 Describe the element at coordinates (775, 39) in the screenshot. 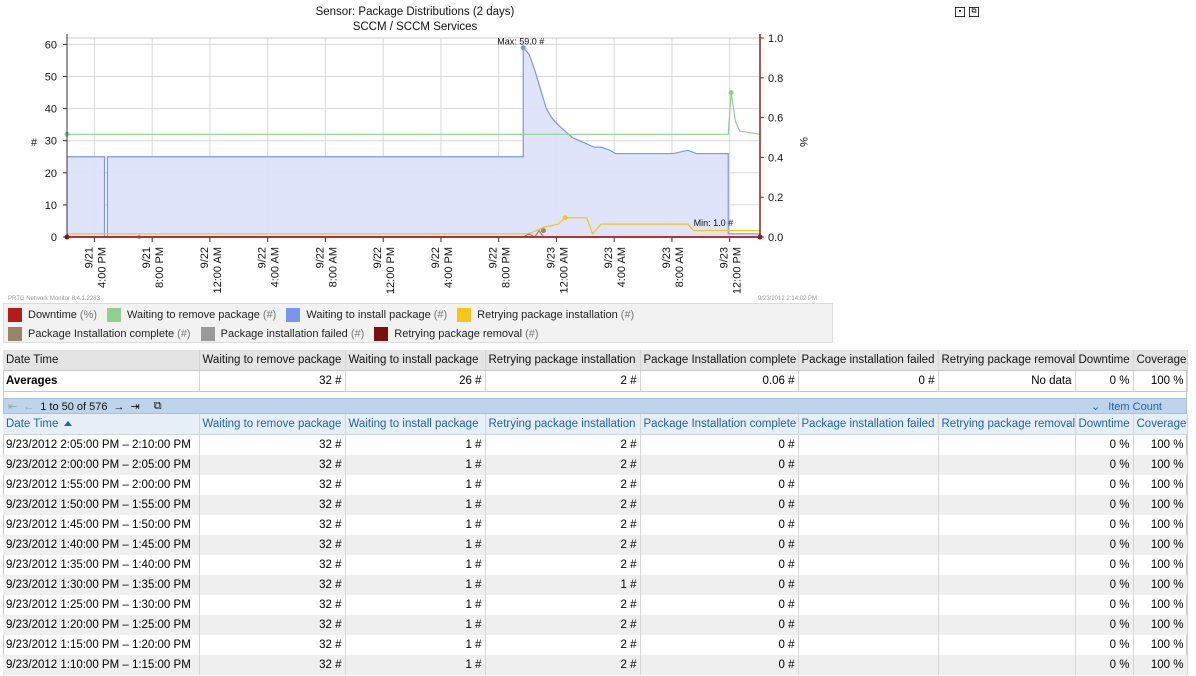

I see `right-tick-label: 1.0` at that location.